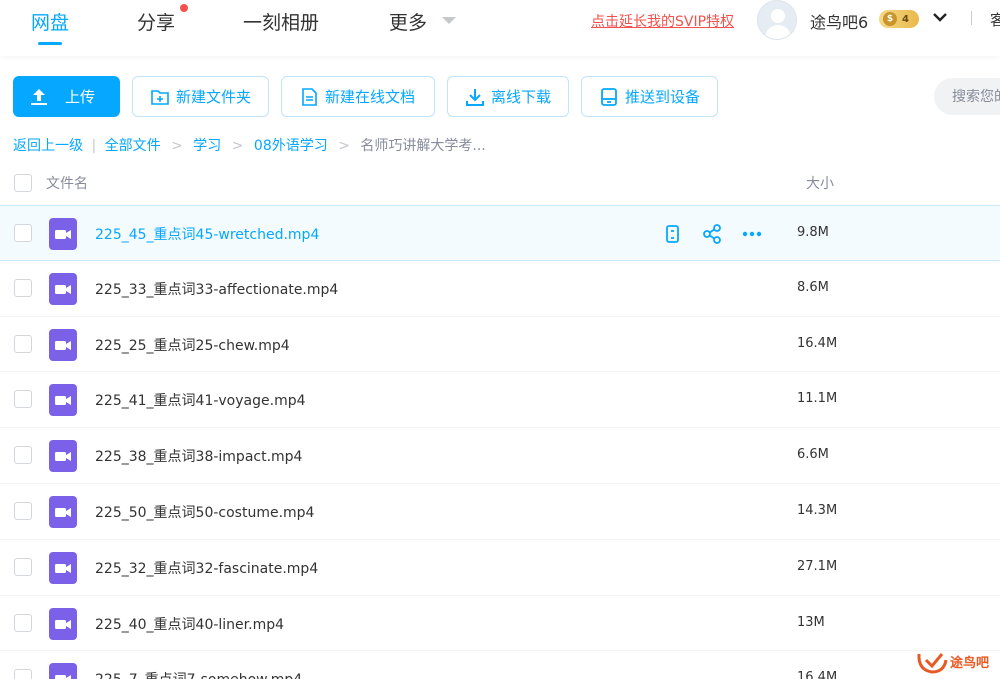  I want to click on file-size: 6.6M, so click(813, 455).